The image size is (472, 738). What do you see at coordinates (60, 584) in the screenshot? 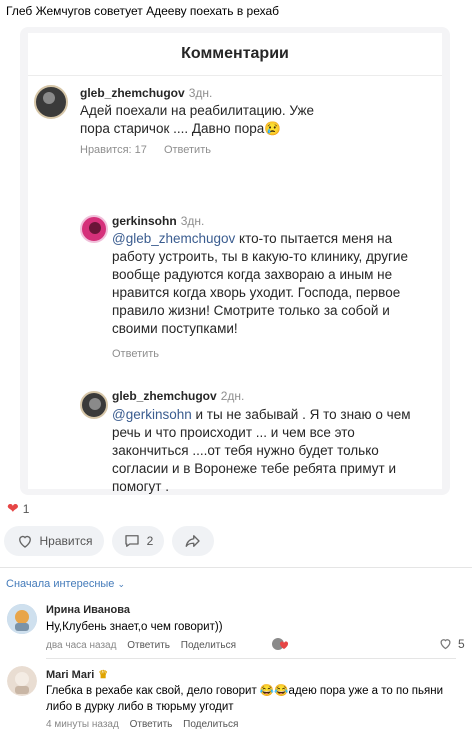
I see `sort-label: Сначала интересные` at bounding box center [60, 584].